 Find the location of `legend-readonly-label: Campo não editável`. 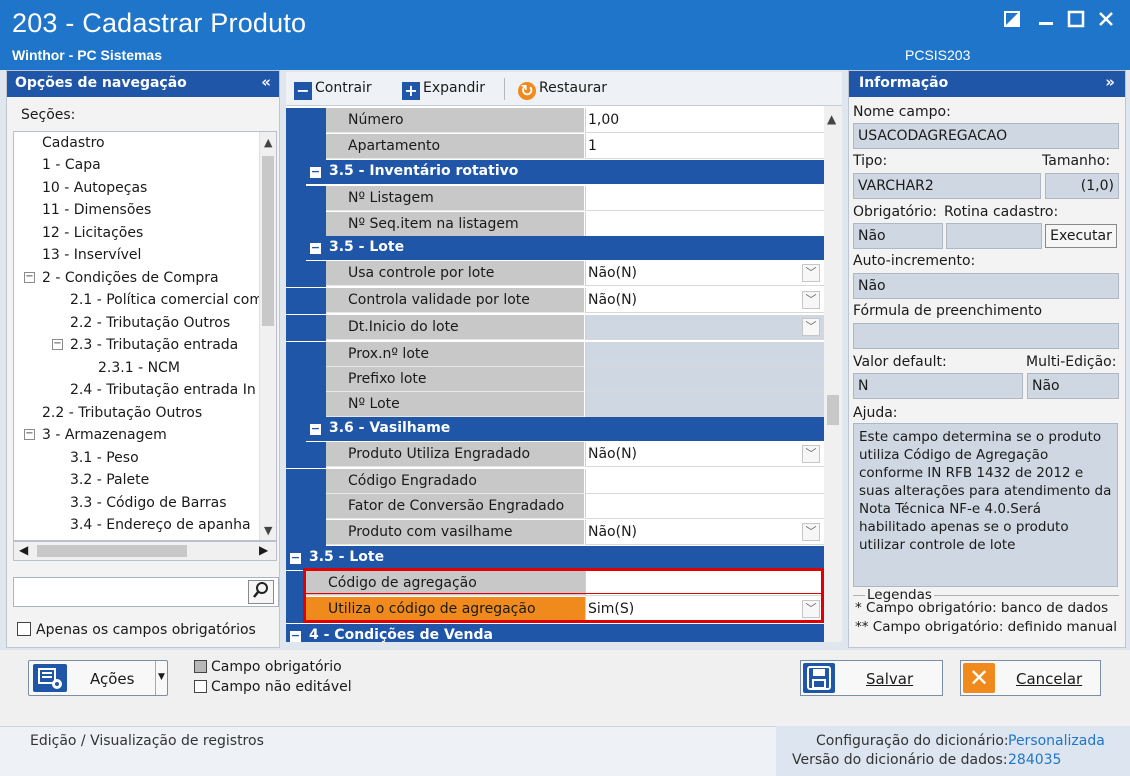

legend-readonly-label: Campo não editável is located at coordinates (281, 687).